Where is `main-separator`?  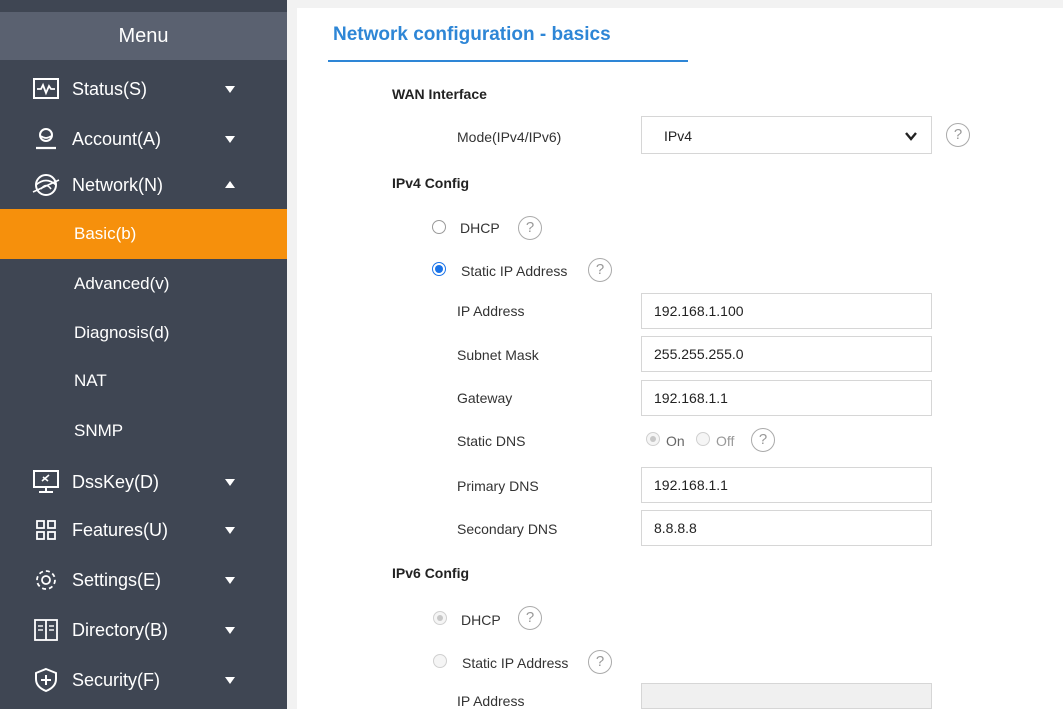 main-separator is located at coordinates (292, 354).